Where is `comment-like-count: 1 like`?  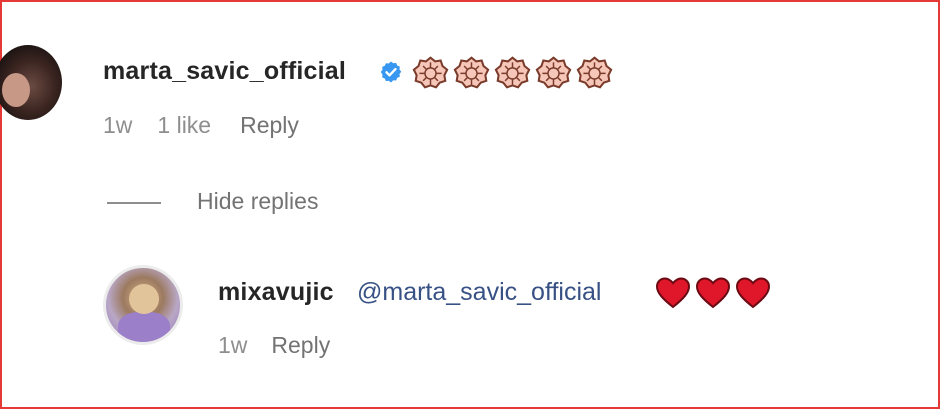 comment-like-count: 1 like is located at coordinates (184, 125).